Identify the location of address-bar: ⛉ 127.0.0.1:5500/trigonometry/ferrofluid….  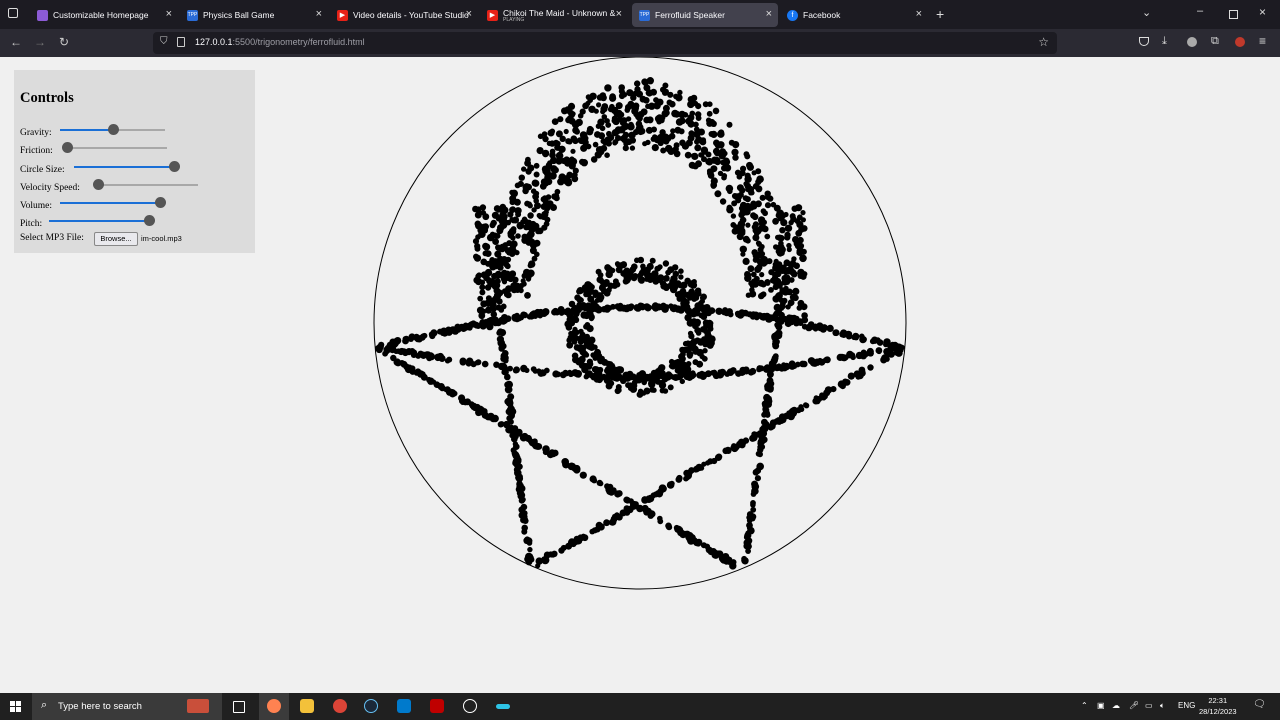
(605, 43).